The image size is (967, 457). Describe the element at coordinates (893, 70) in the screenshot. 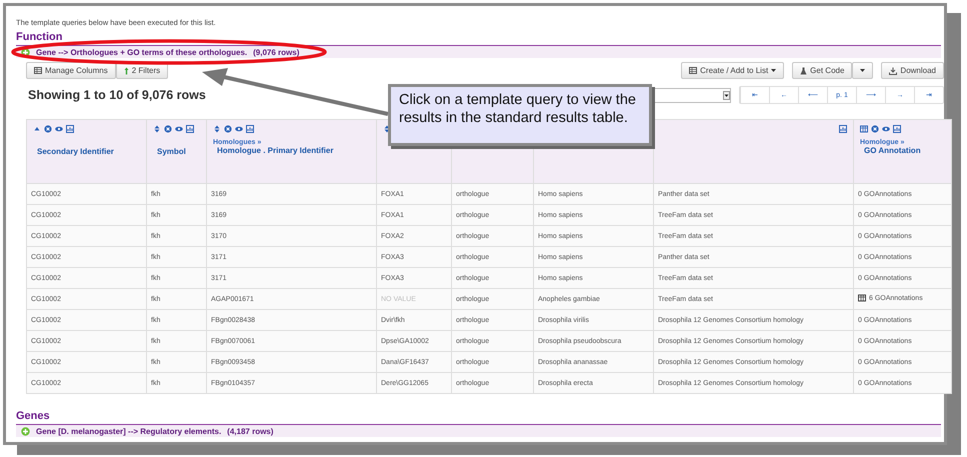

I see `download-icon` at that location.